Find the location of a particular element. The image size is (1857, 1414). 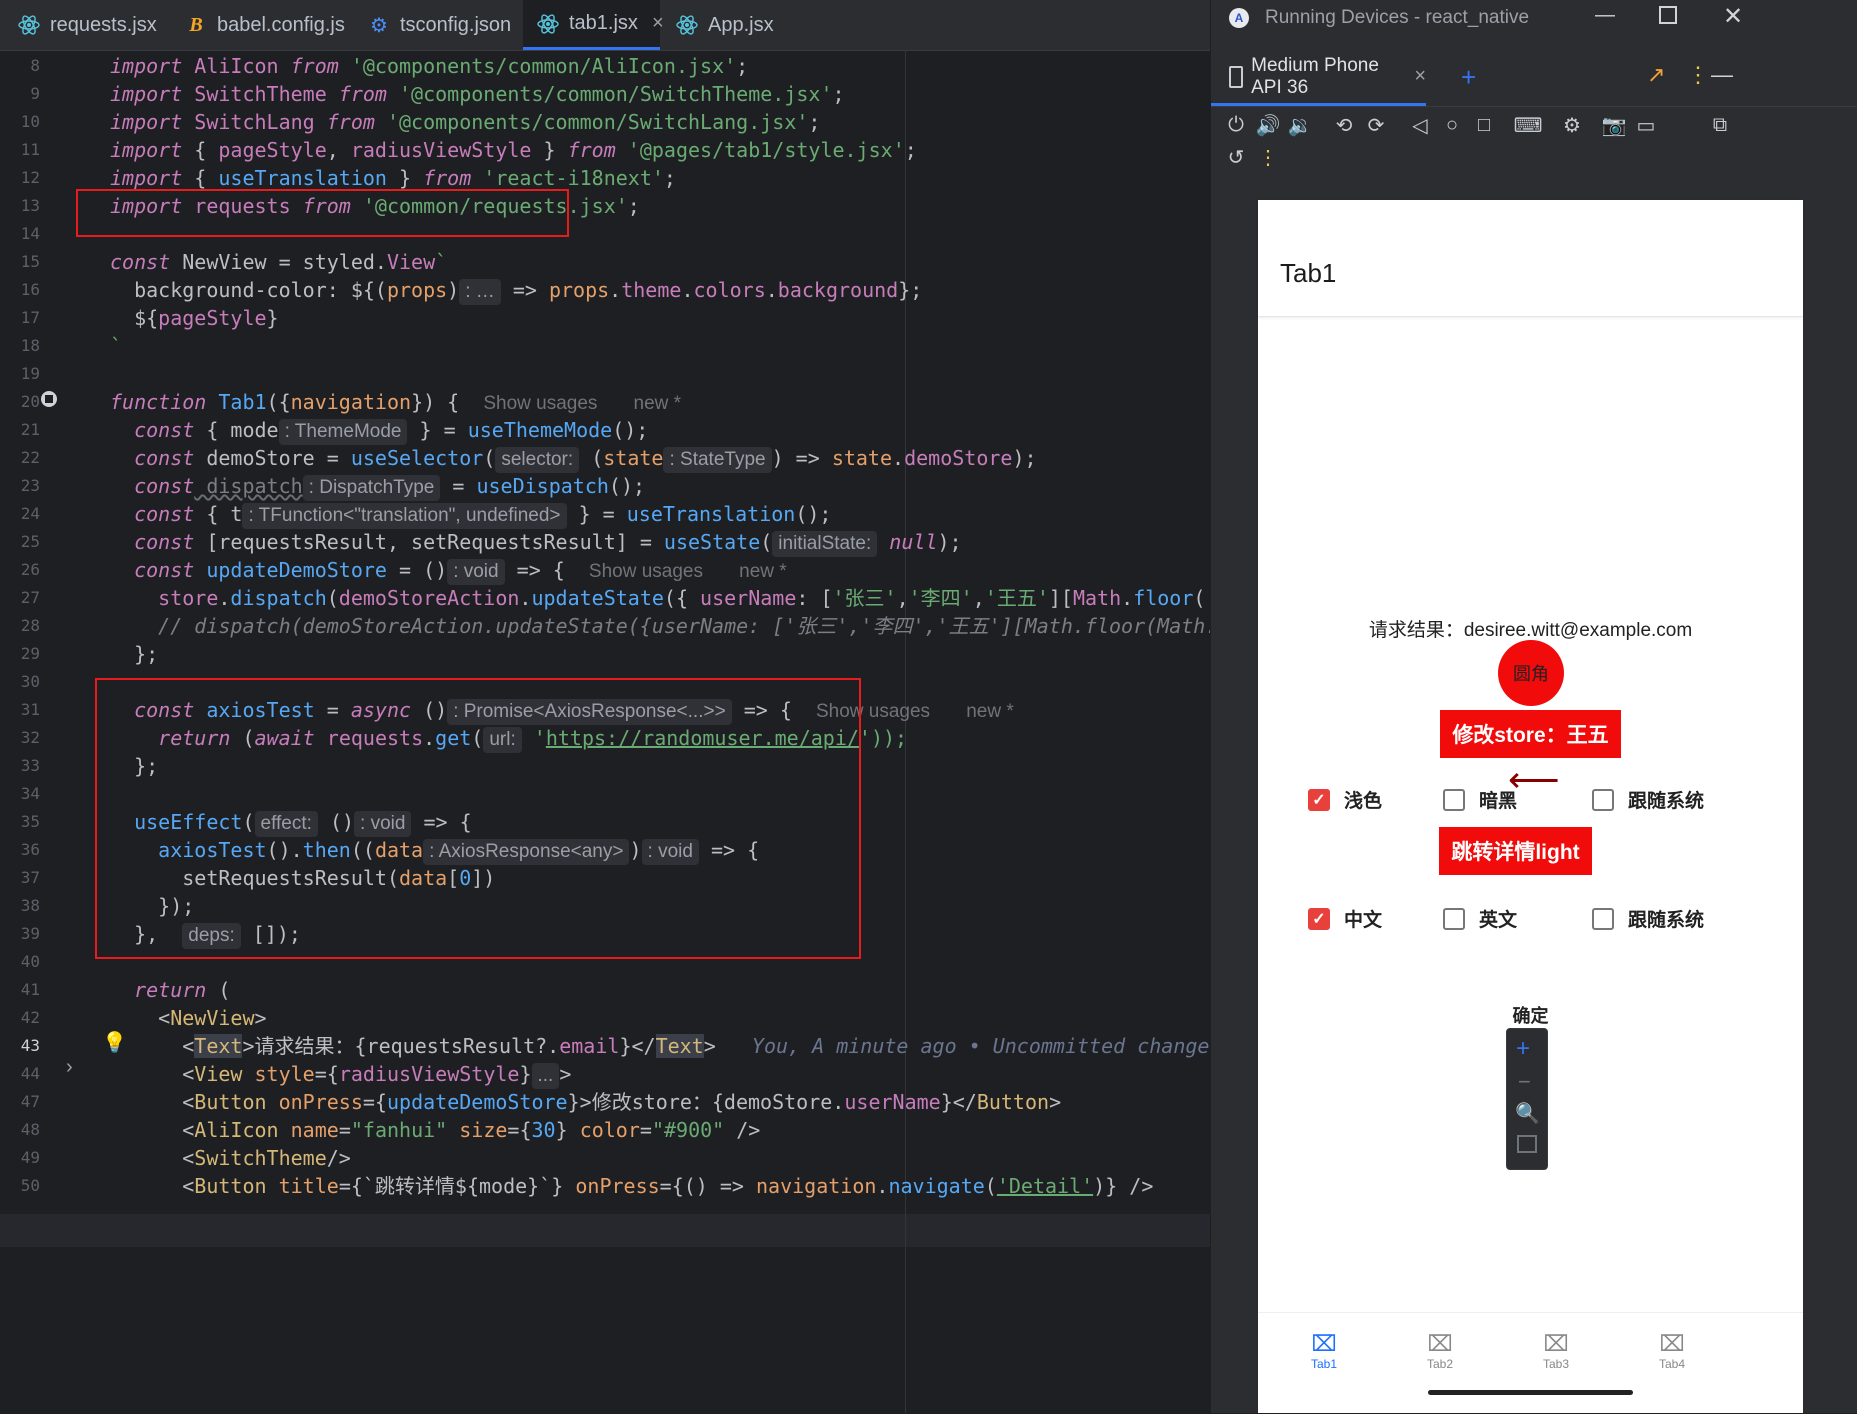

keyword: function is located at coordinates (158, 402).